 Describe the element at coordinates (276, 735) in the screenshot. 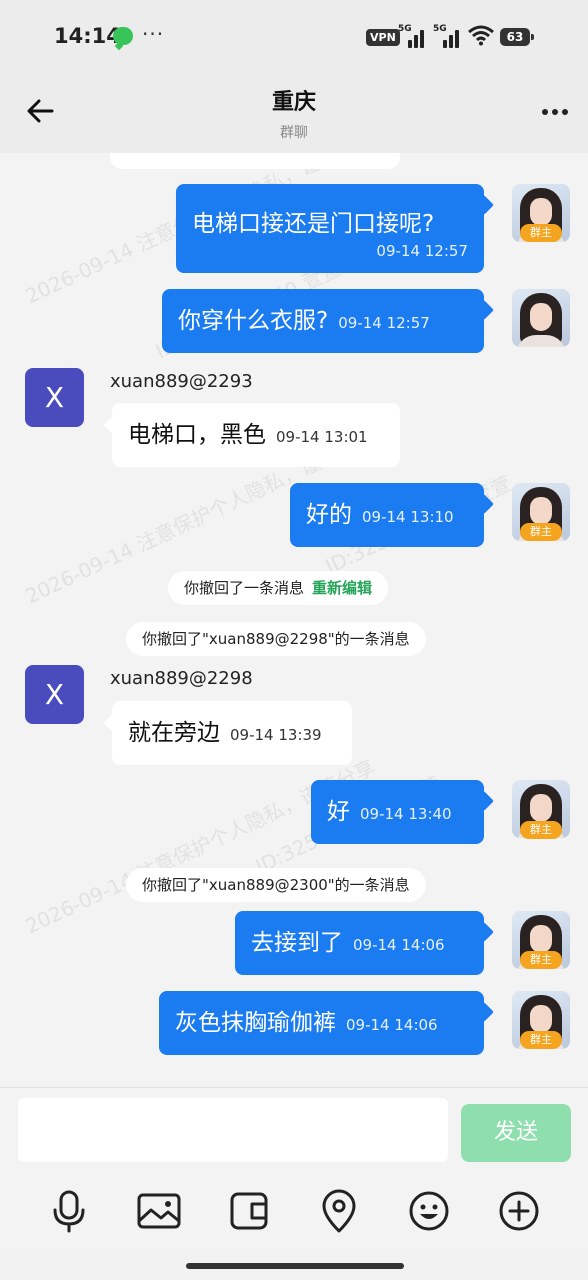

I see `message-time: 09-14 13:39` at that location.